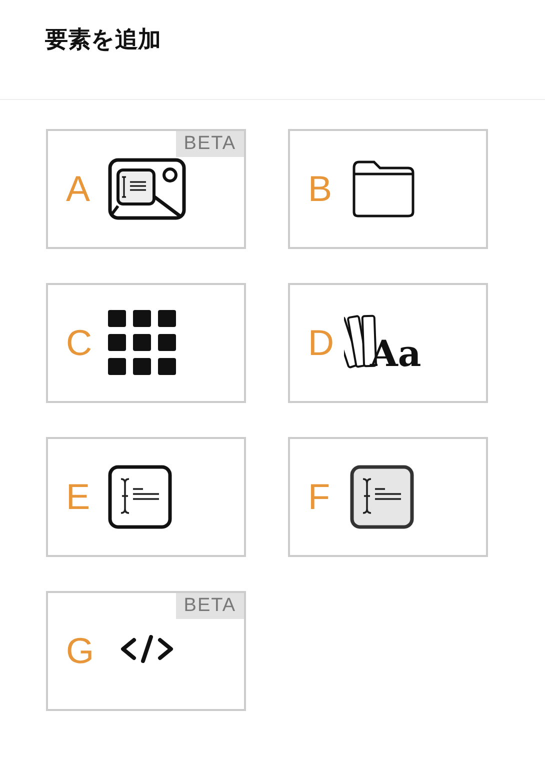 The image size is (545, 766). Describe the element at coordinates (103, 40) in the screenshot. I see `panel-title: 要素を追加` at that location.